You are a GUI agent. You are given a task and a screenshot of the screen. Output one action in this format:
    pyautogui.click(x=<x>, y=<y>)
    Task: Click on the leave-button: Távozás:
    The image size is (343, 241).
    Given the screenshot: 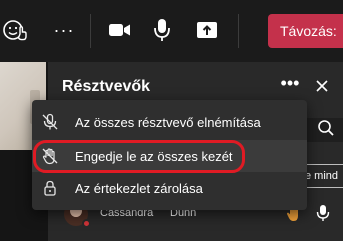 What is the action you would take?
    pyautogui.click(x=305, y=31)
    